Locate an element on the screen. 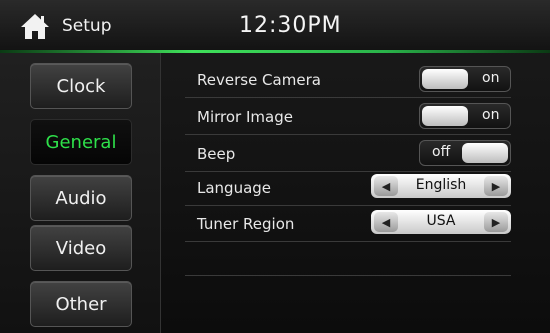 The width and height of the screenshot is (550, 333). tab-video: Video is located at coordinates (81, 248).